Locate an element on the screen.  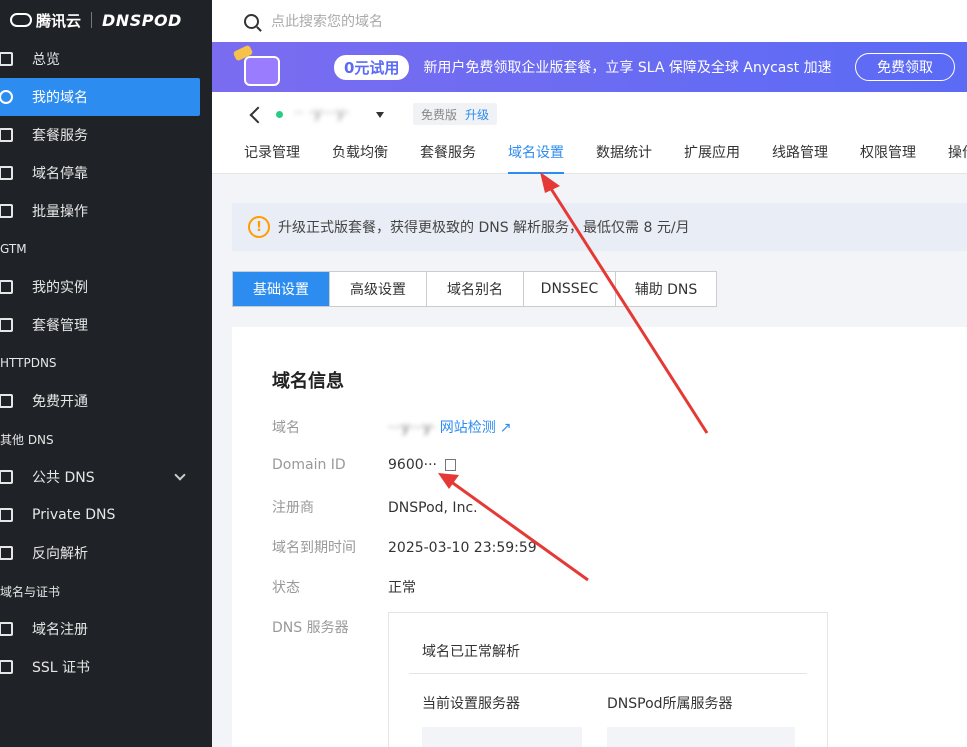
tab-operations: 操作 is located at coordinates (957, 158).